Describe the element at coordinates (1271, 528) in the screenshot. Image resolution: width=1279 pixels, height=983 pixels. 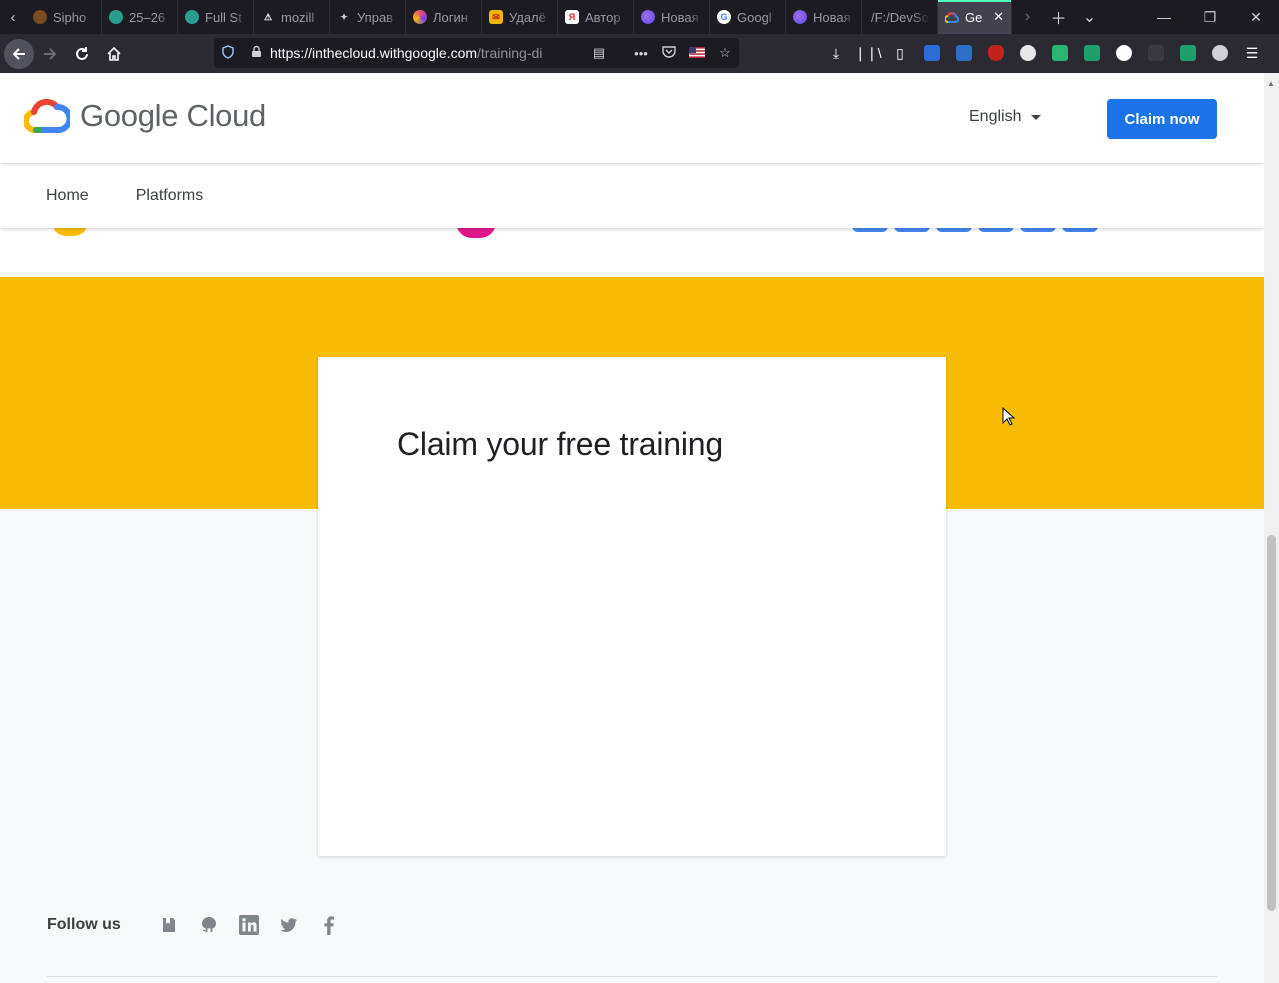
I see `page-scrollbar: ▲` at that location.